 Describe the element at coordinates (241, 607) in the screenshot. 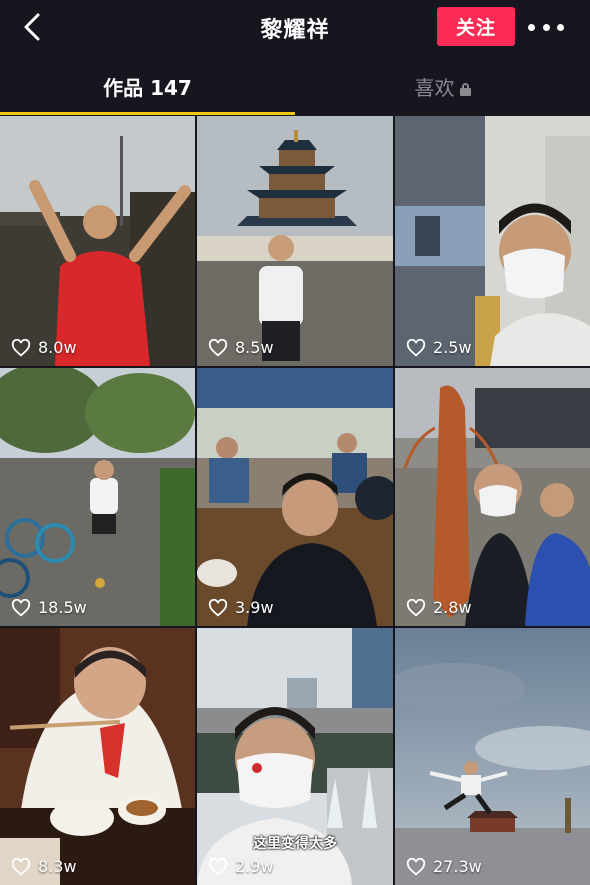

I see `like-count: 3.9w` at that location.